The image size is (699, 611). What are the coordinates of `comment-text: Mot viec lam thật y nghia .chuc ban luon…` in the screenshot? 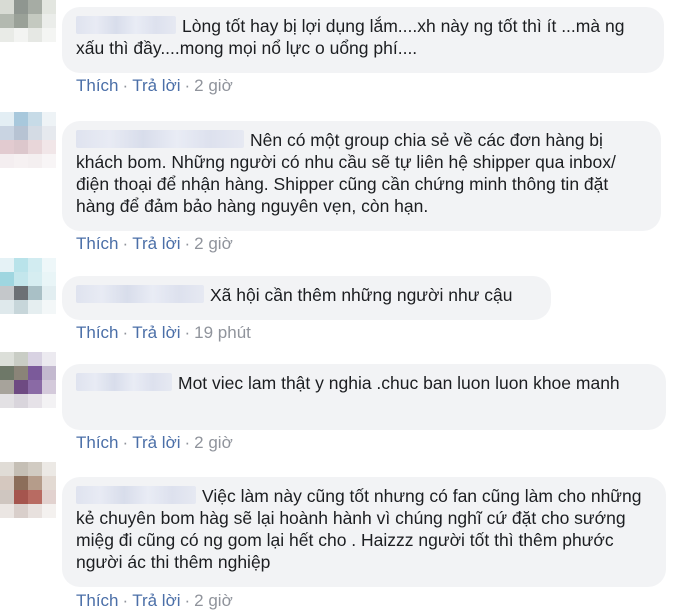 It's located at (399, 383).